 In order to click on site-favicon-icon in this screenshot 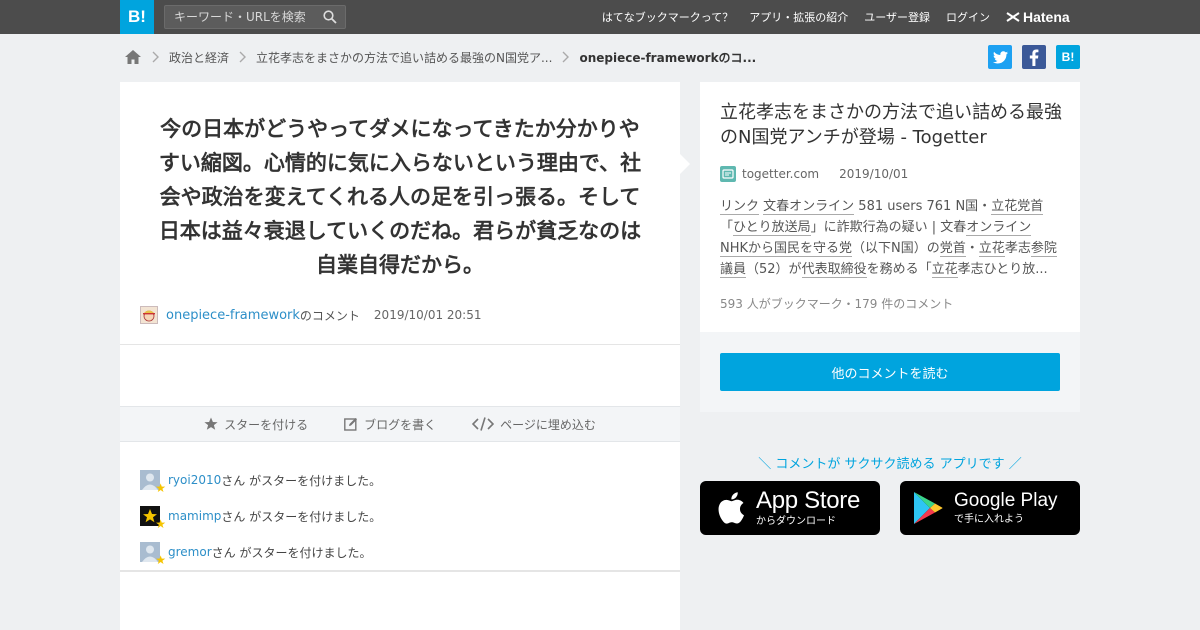, I will do `click(728, 174)`.